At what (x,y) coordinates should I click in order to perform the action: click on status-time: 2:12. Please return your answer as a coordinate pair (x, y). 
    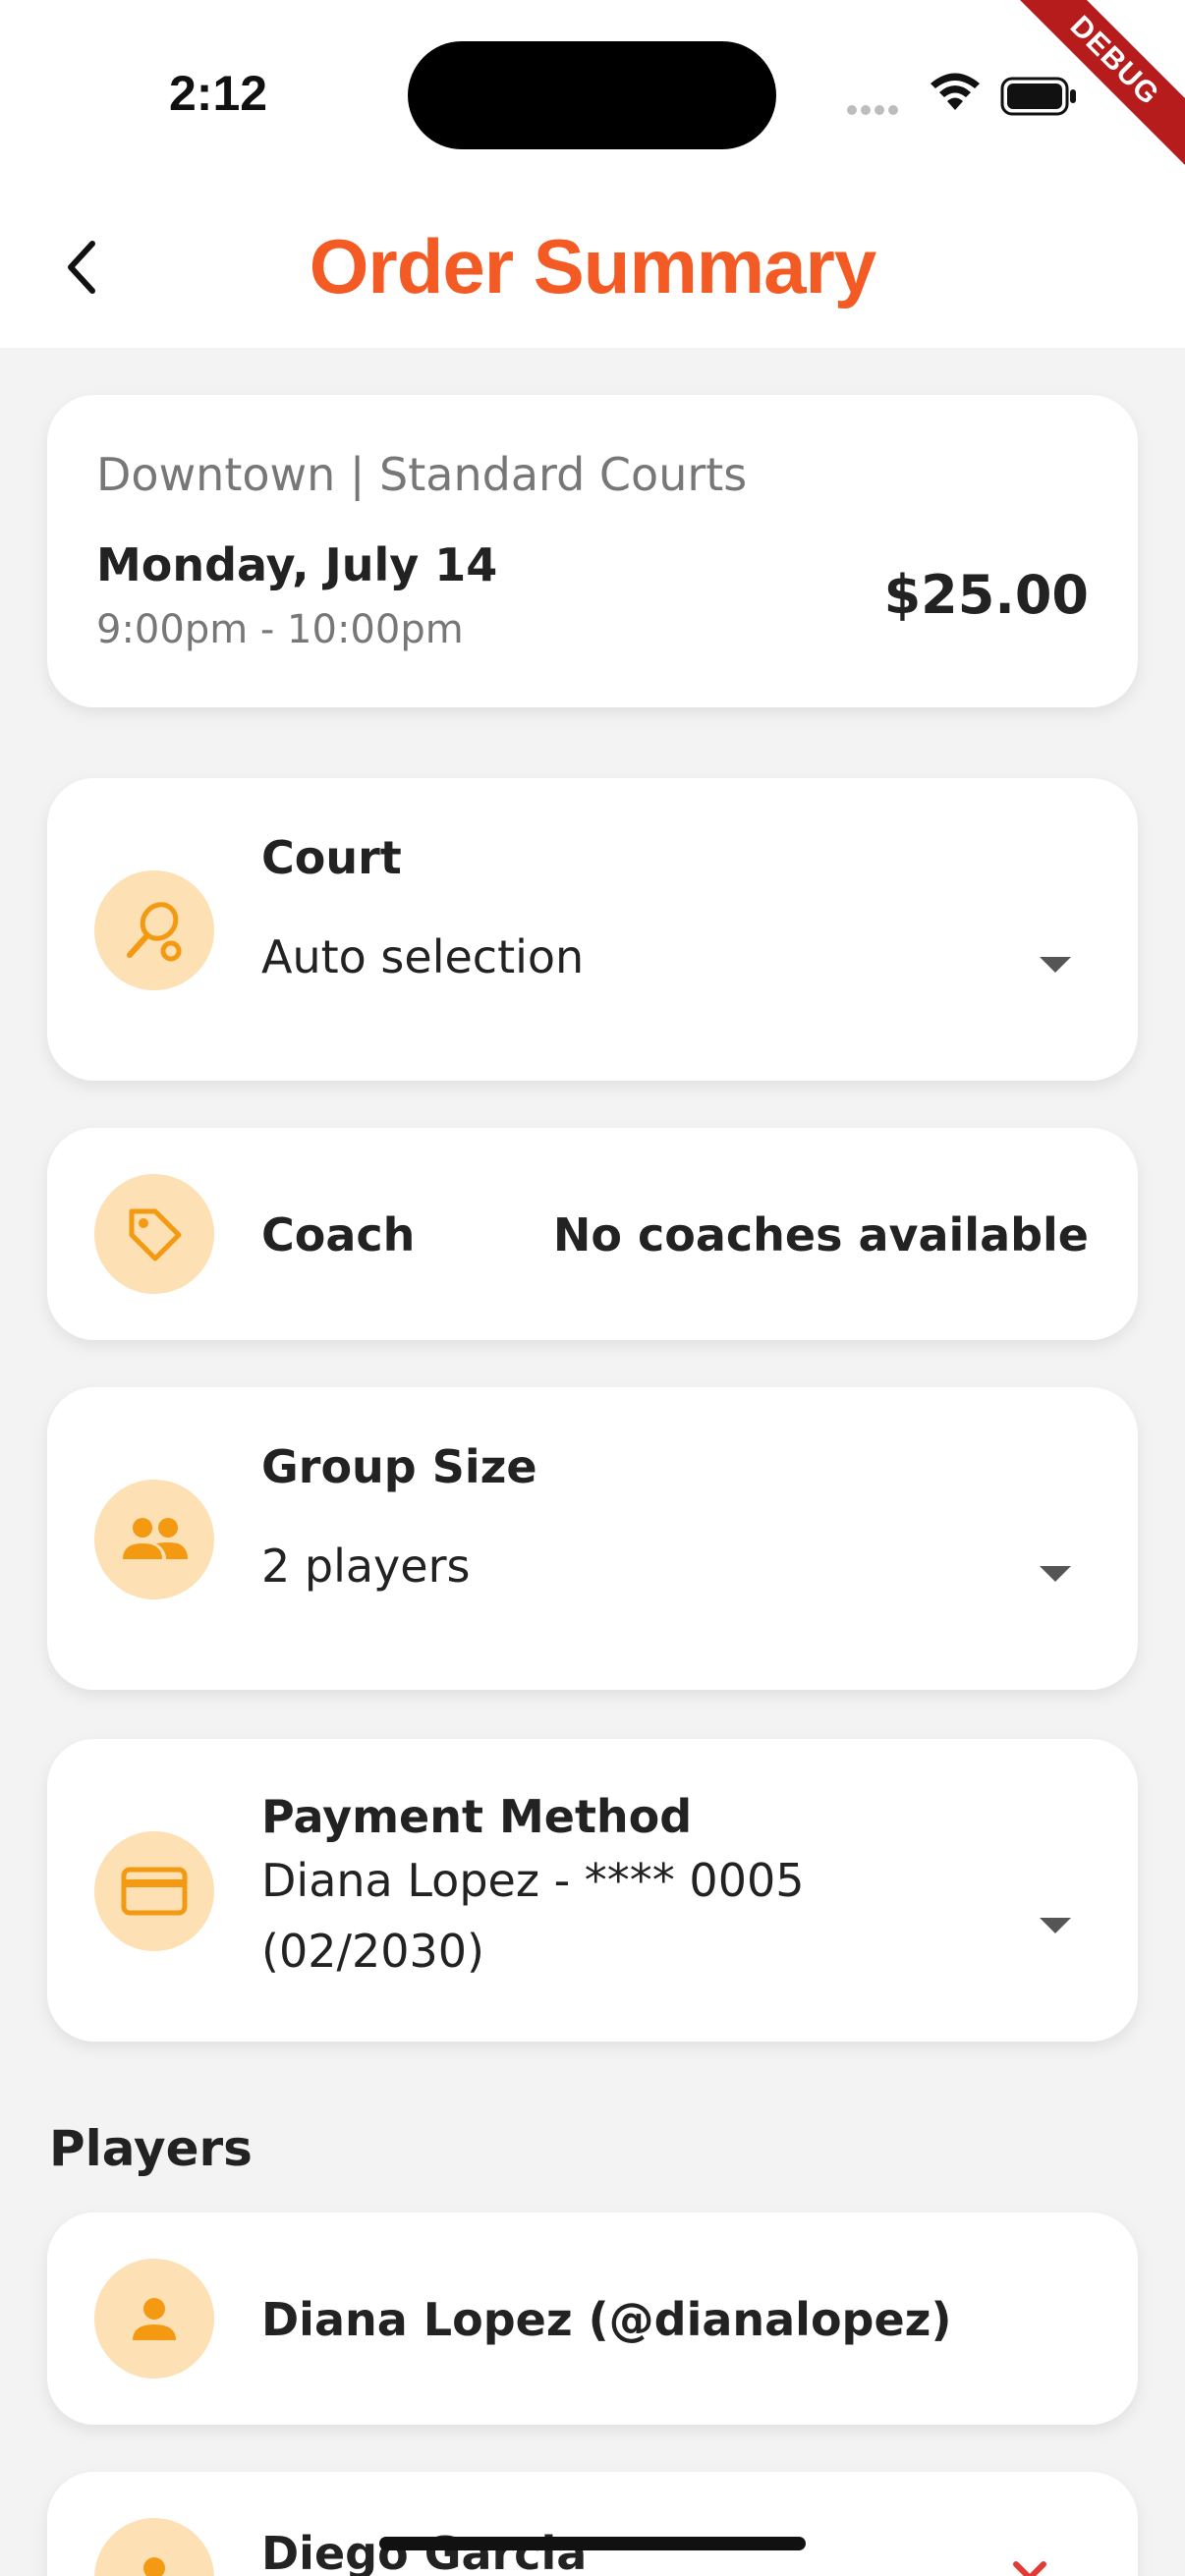
    Looking at the image, I should click on (219, 93).